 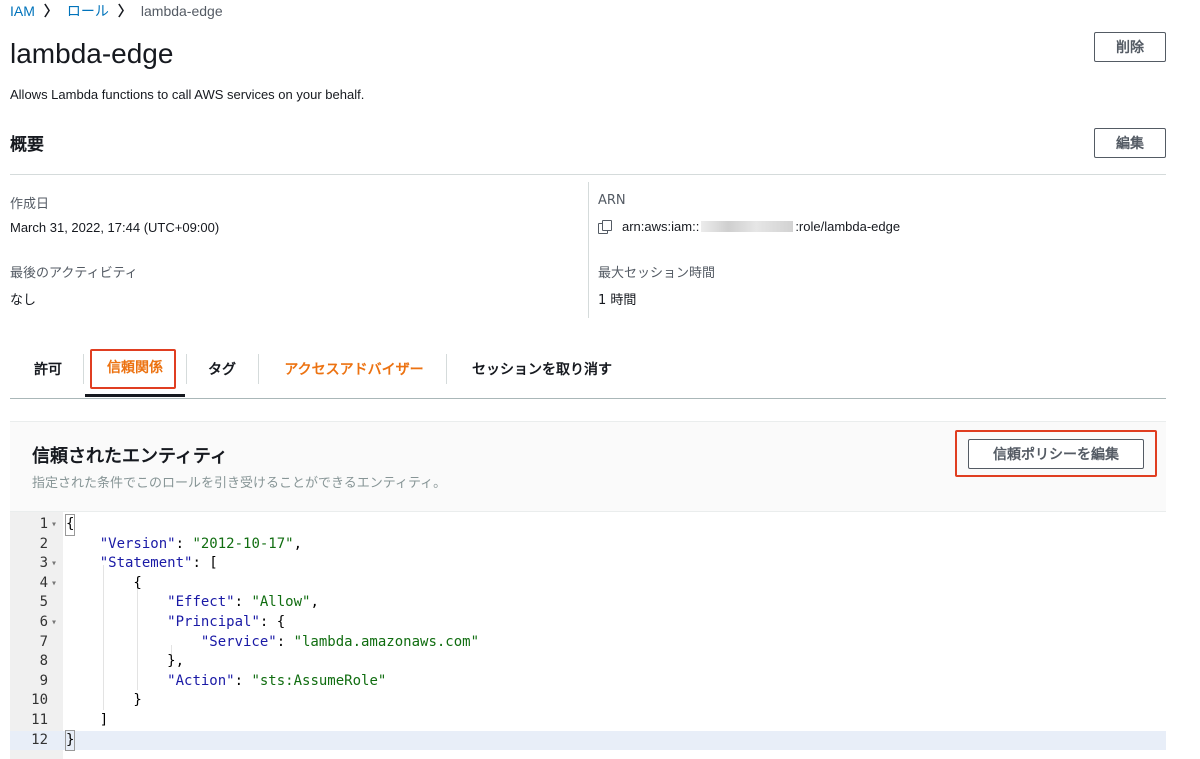 What do you see at coordinates (181, 11) in the screenshot?
I see `breadcrumb-current: lambda-edge` at bounding box center [181, 11].